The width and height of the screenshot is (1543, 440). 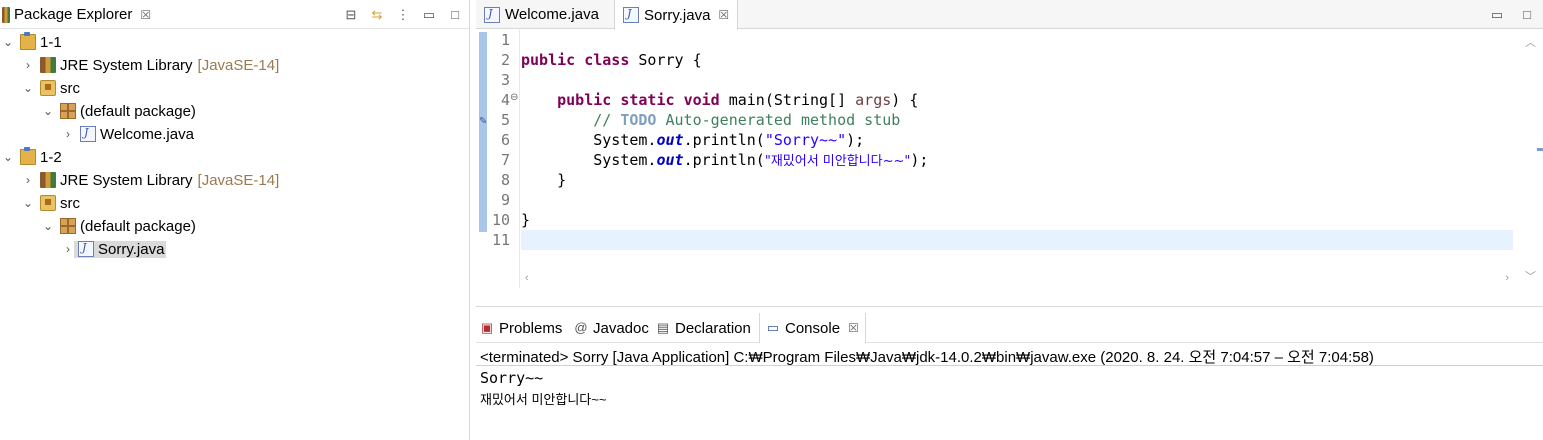 I want to click on line-number: 11, so click(x=500, y=240).